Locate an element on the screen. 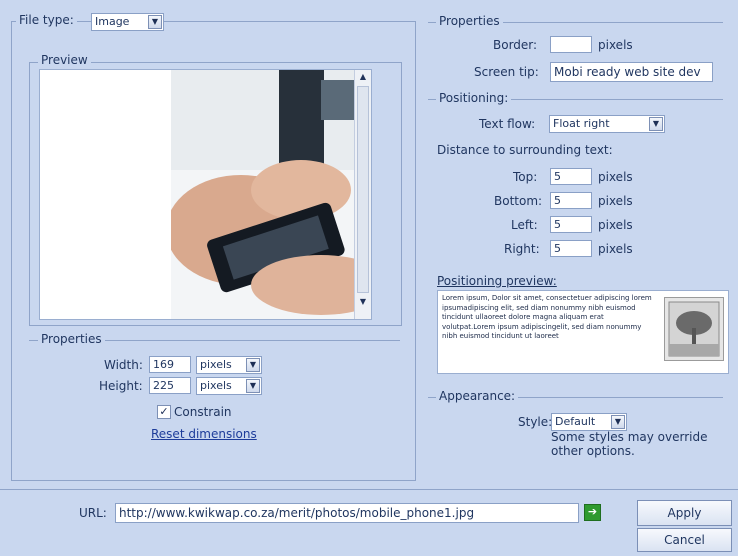  text-flow-select: Float right ▼ is located at coordinates (607, 124).